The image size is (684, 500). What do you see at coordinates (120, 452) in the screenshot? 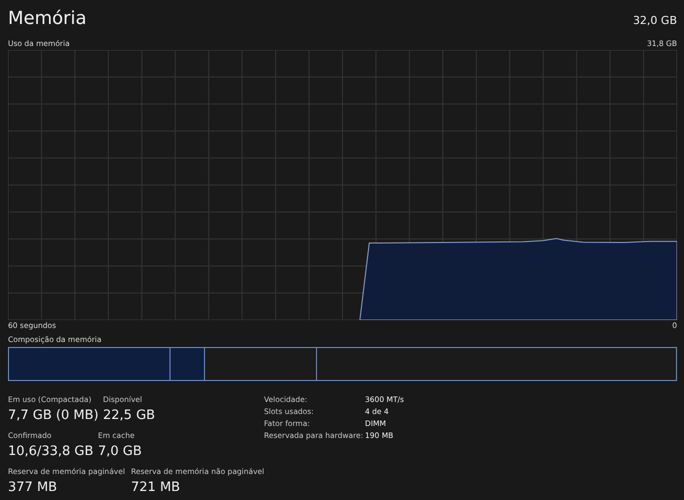
I see `stat-value: 7,0 GB` at bounding box center [120, 452].